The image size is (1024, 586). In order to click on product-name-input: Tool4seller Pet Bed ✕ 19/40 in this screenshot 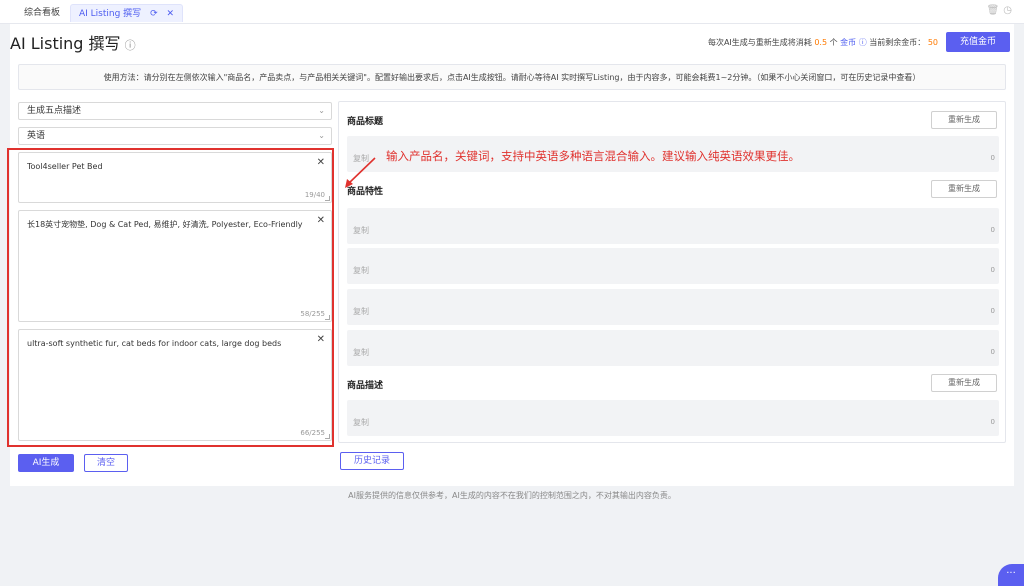, I will do `click(175, 177)`.